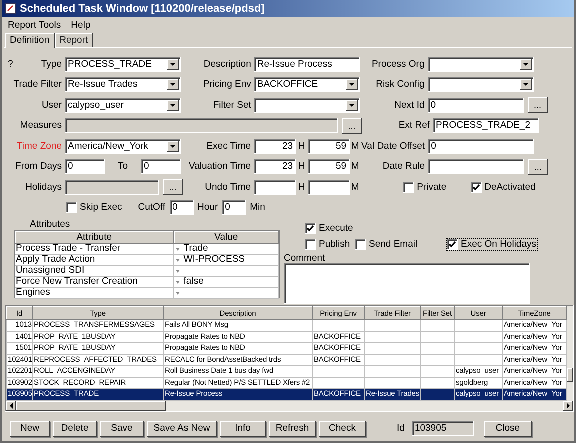 The width and height of the screenshot is (576, 443). What do you see at coordinates (307, 64) in the screenshot?
I see `input-field: Re-Issue Process` at bounding box center [307, 64].